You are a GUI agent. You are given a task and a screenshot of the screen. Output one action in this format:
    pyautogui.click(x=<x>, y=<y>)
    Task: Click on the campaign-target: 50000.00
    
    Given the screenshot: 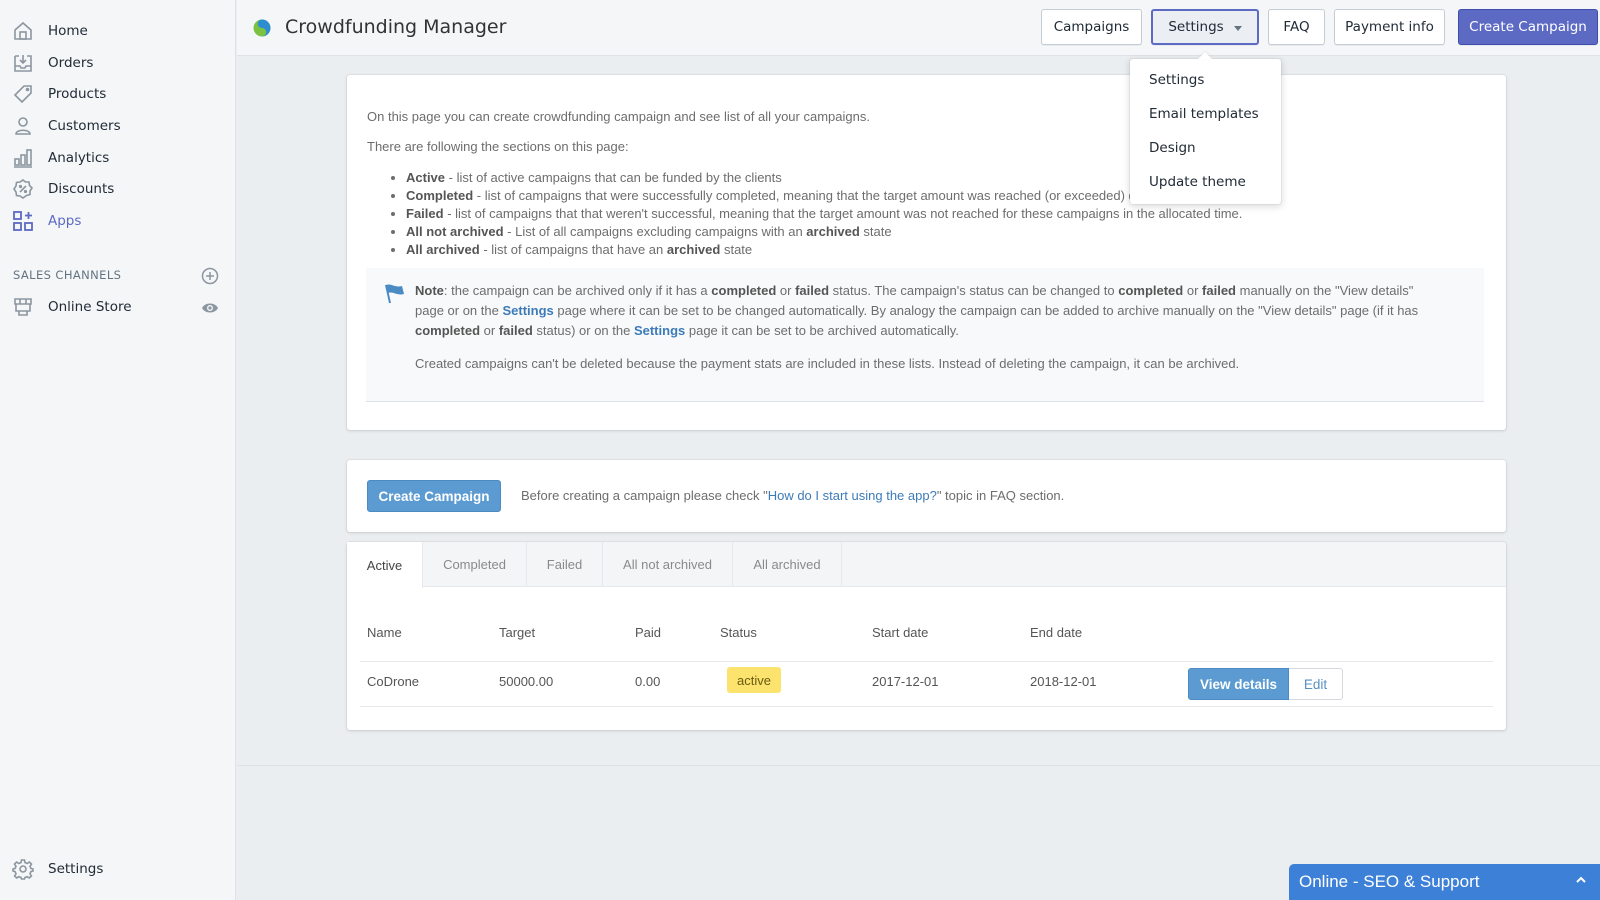 What is the action you would take?
    pyautogui.click(x=526, y=681)
    